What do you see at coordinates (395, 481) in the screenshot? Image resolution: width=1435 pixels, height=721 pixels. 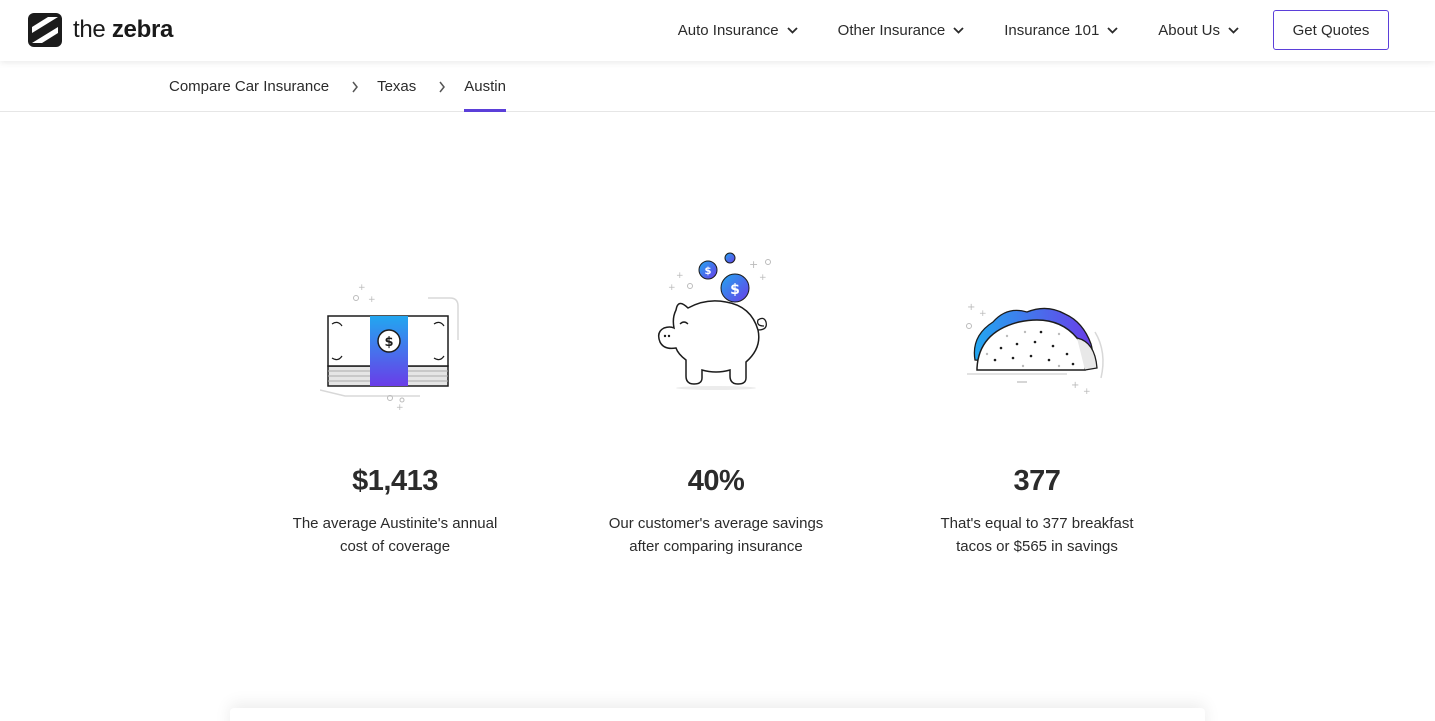 I see `stat-value: $1,413` at bounding box center [395, 481].